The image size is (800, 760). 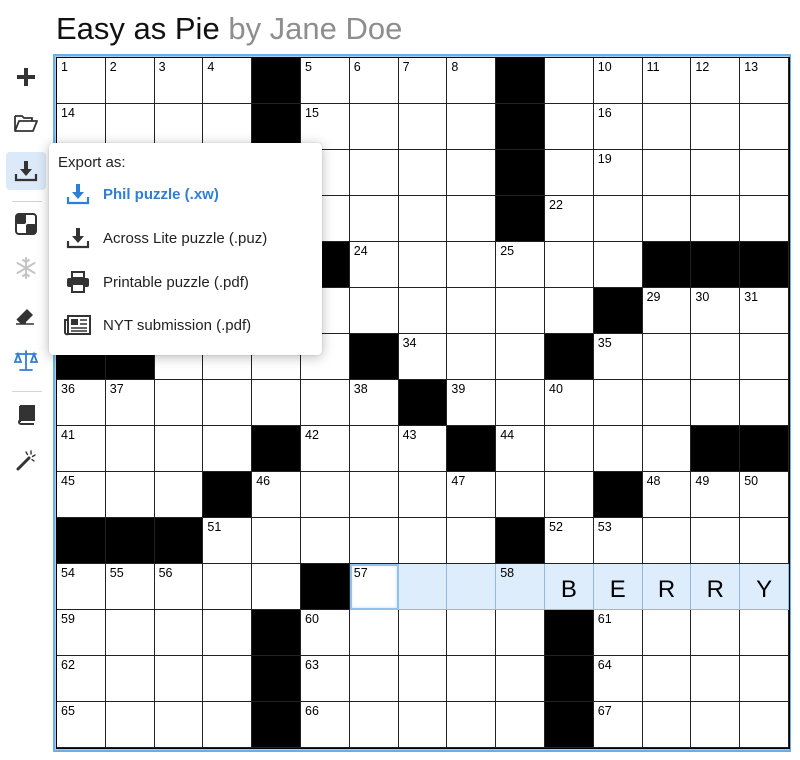 I want to click on grid-cell: 4, so click(x=228, y=81).